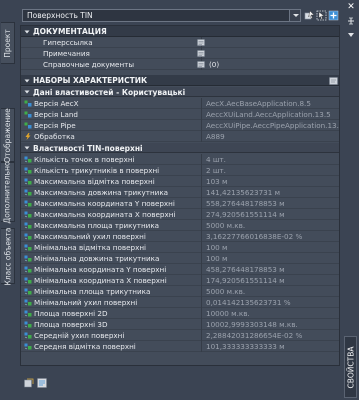 This screenshot has height=400, width=359. What do you see at coordinates (28, 136) in the screenshot?
I see `lightning-icon` at bounding box center [28, 136].